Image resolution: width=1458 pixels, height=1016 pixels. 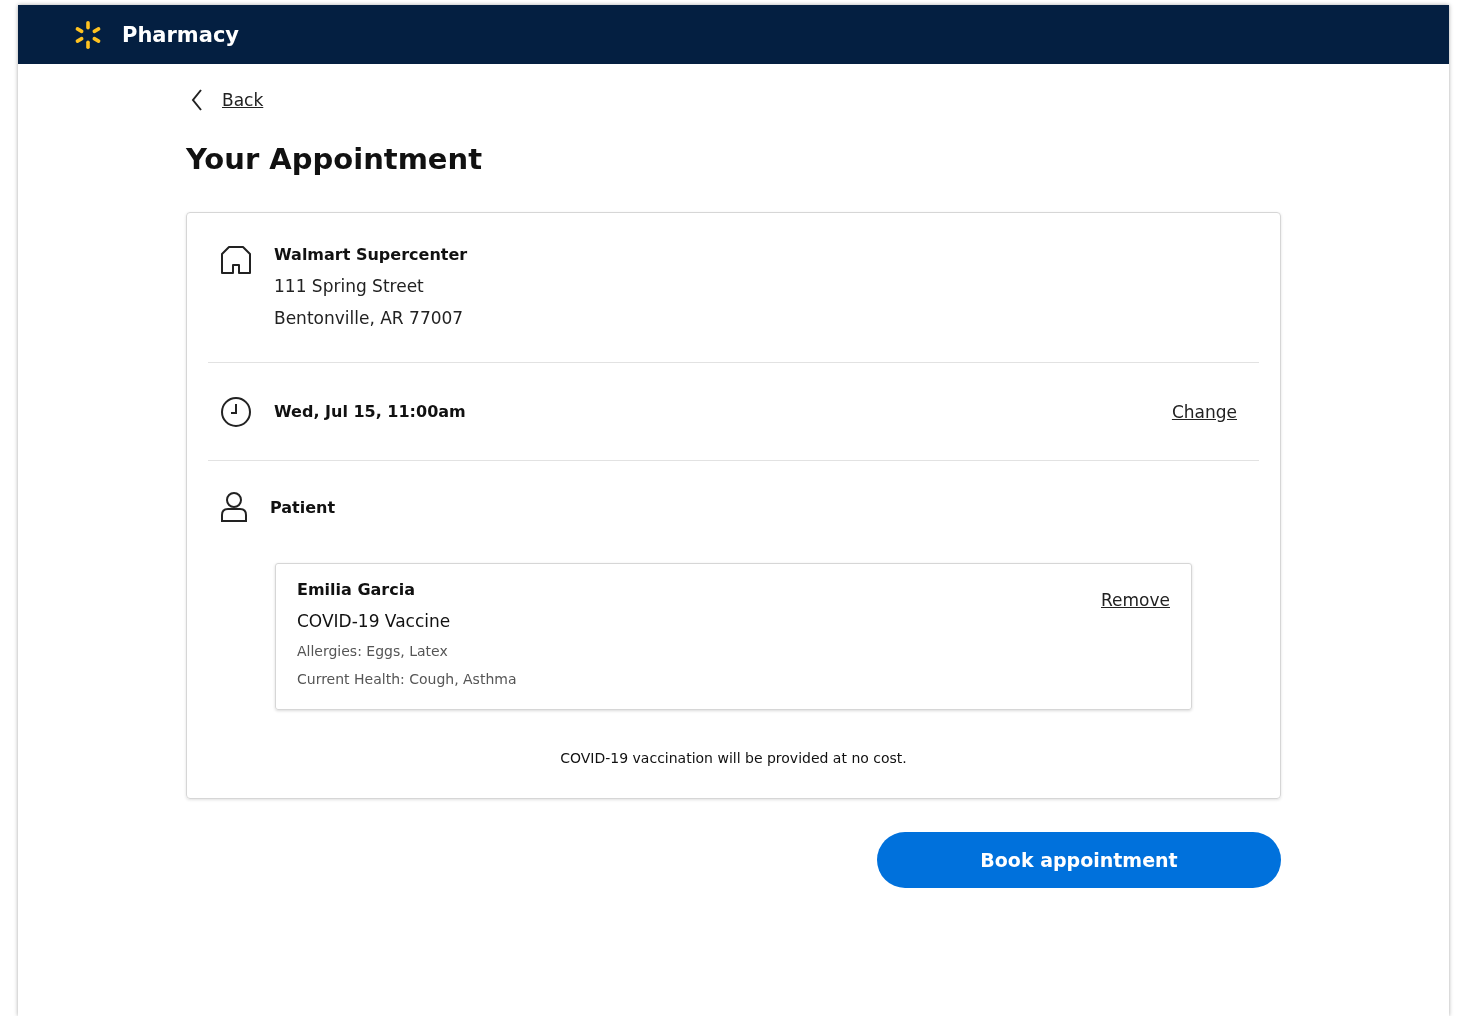 What do you see at coordinates (356, 589) in the screenshot?
I see `patient-name: Emilia Garcia` at bounding box center [356, 589].